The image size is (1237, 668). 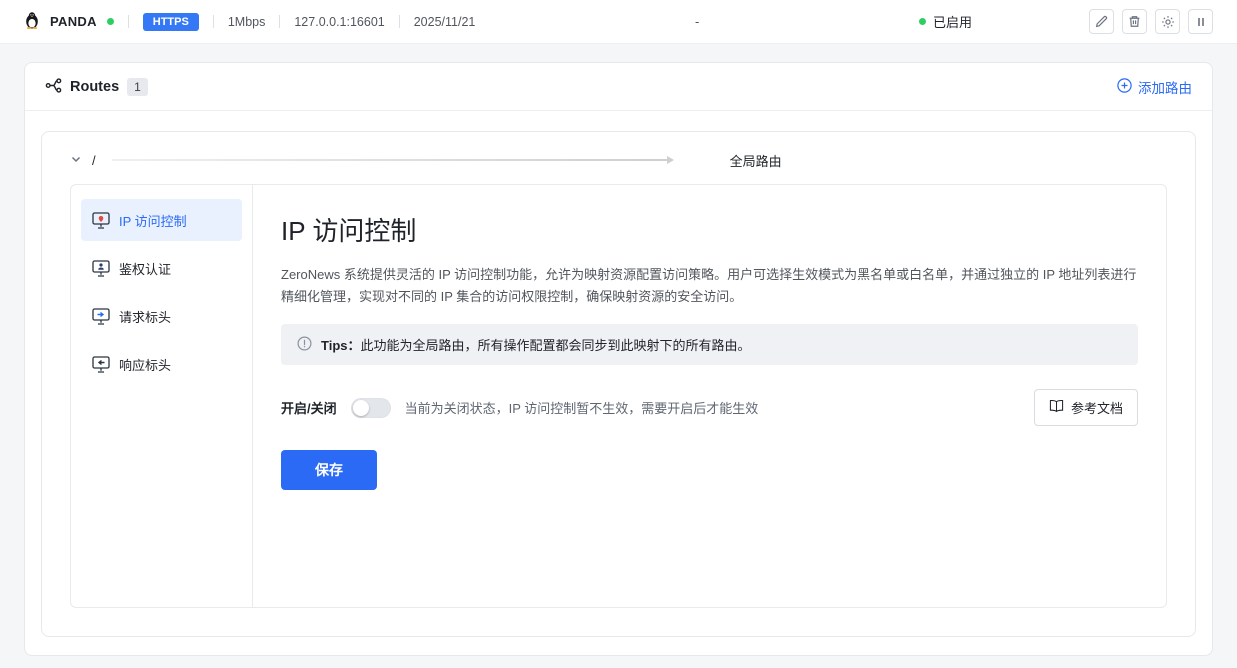 I want to click on tips-text: Tips：此功能为全局路由，所有操作配置都会同步到此映射下的所有路由。, so click(x=536, y=345).